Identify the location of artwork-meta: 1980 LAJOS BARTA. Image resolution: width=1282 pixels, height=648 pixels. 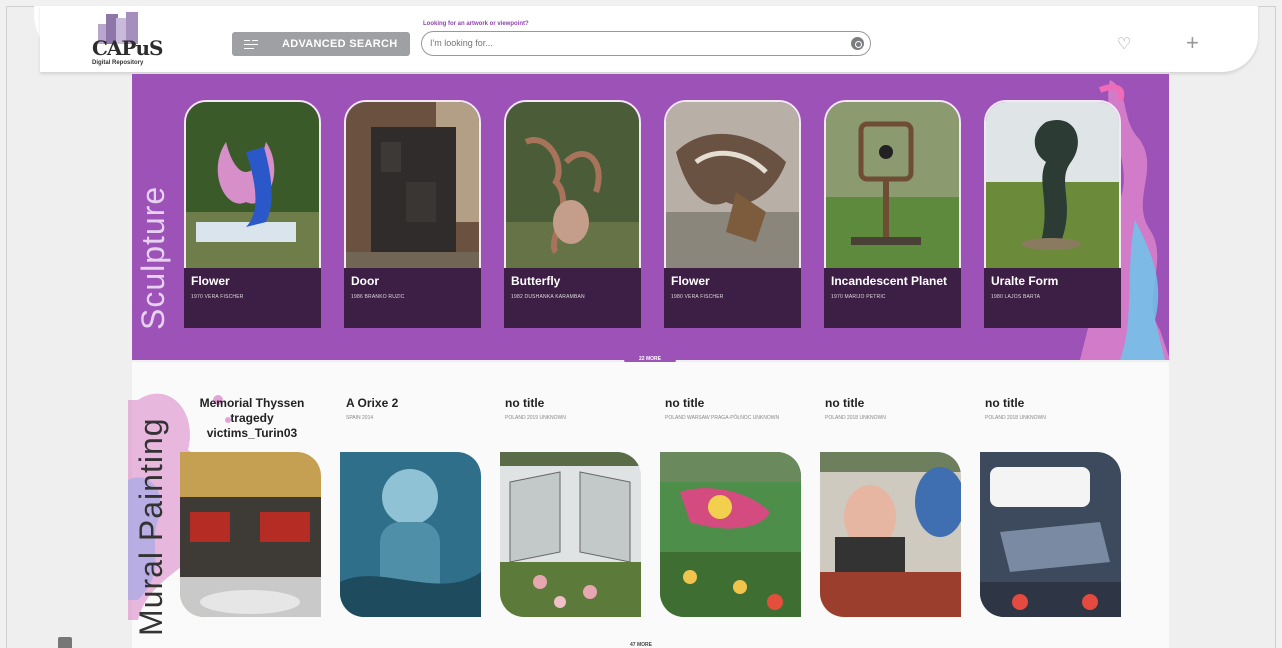
(1016, 297).